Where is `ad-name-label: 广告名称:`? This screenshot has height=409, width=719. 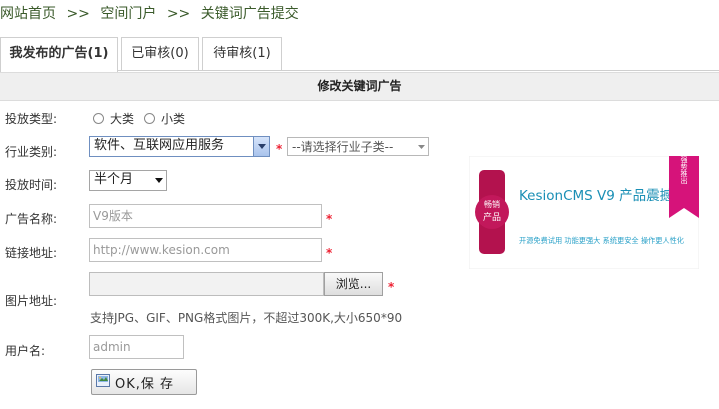 ad-name-label: 广告名称: is located at coordinates (31, 219).